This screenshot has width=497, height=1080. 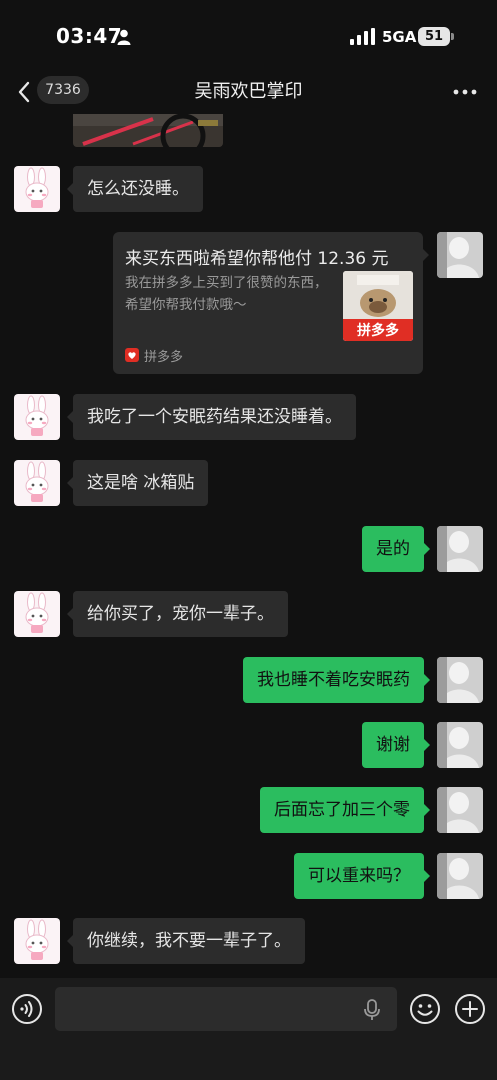 I want to click on message-bubble-incoming: 你继续，我不要一辈子了。, so click(x=186, y=941).